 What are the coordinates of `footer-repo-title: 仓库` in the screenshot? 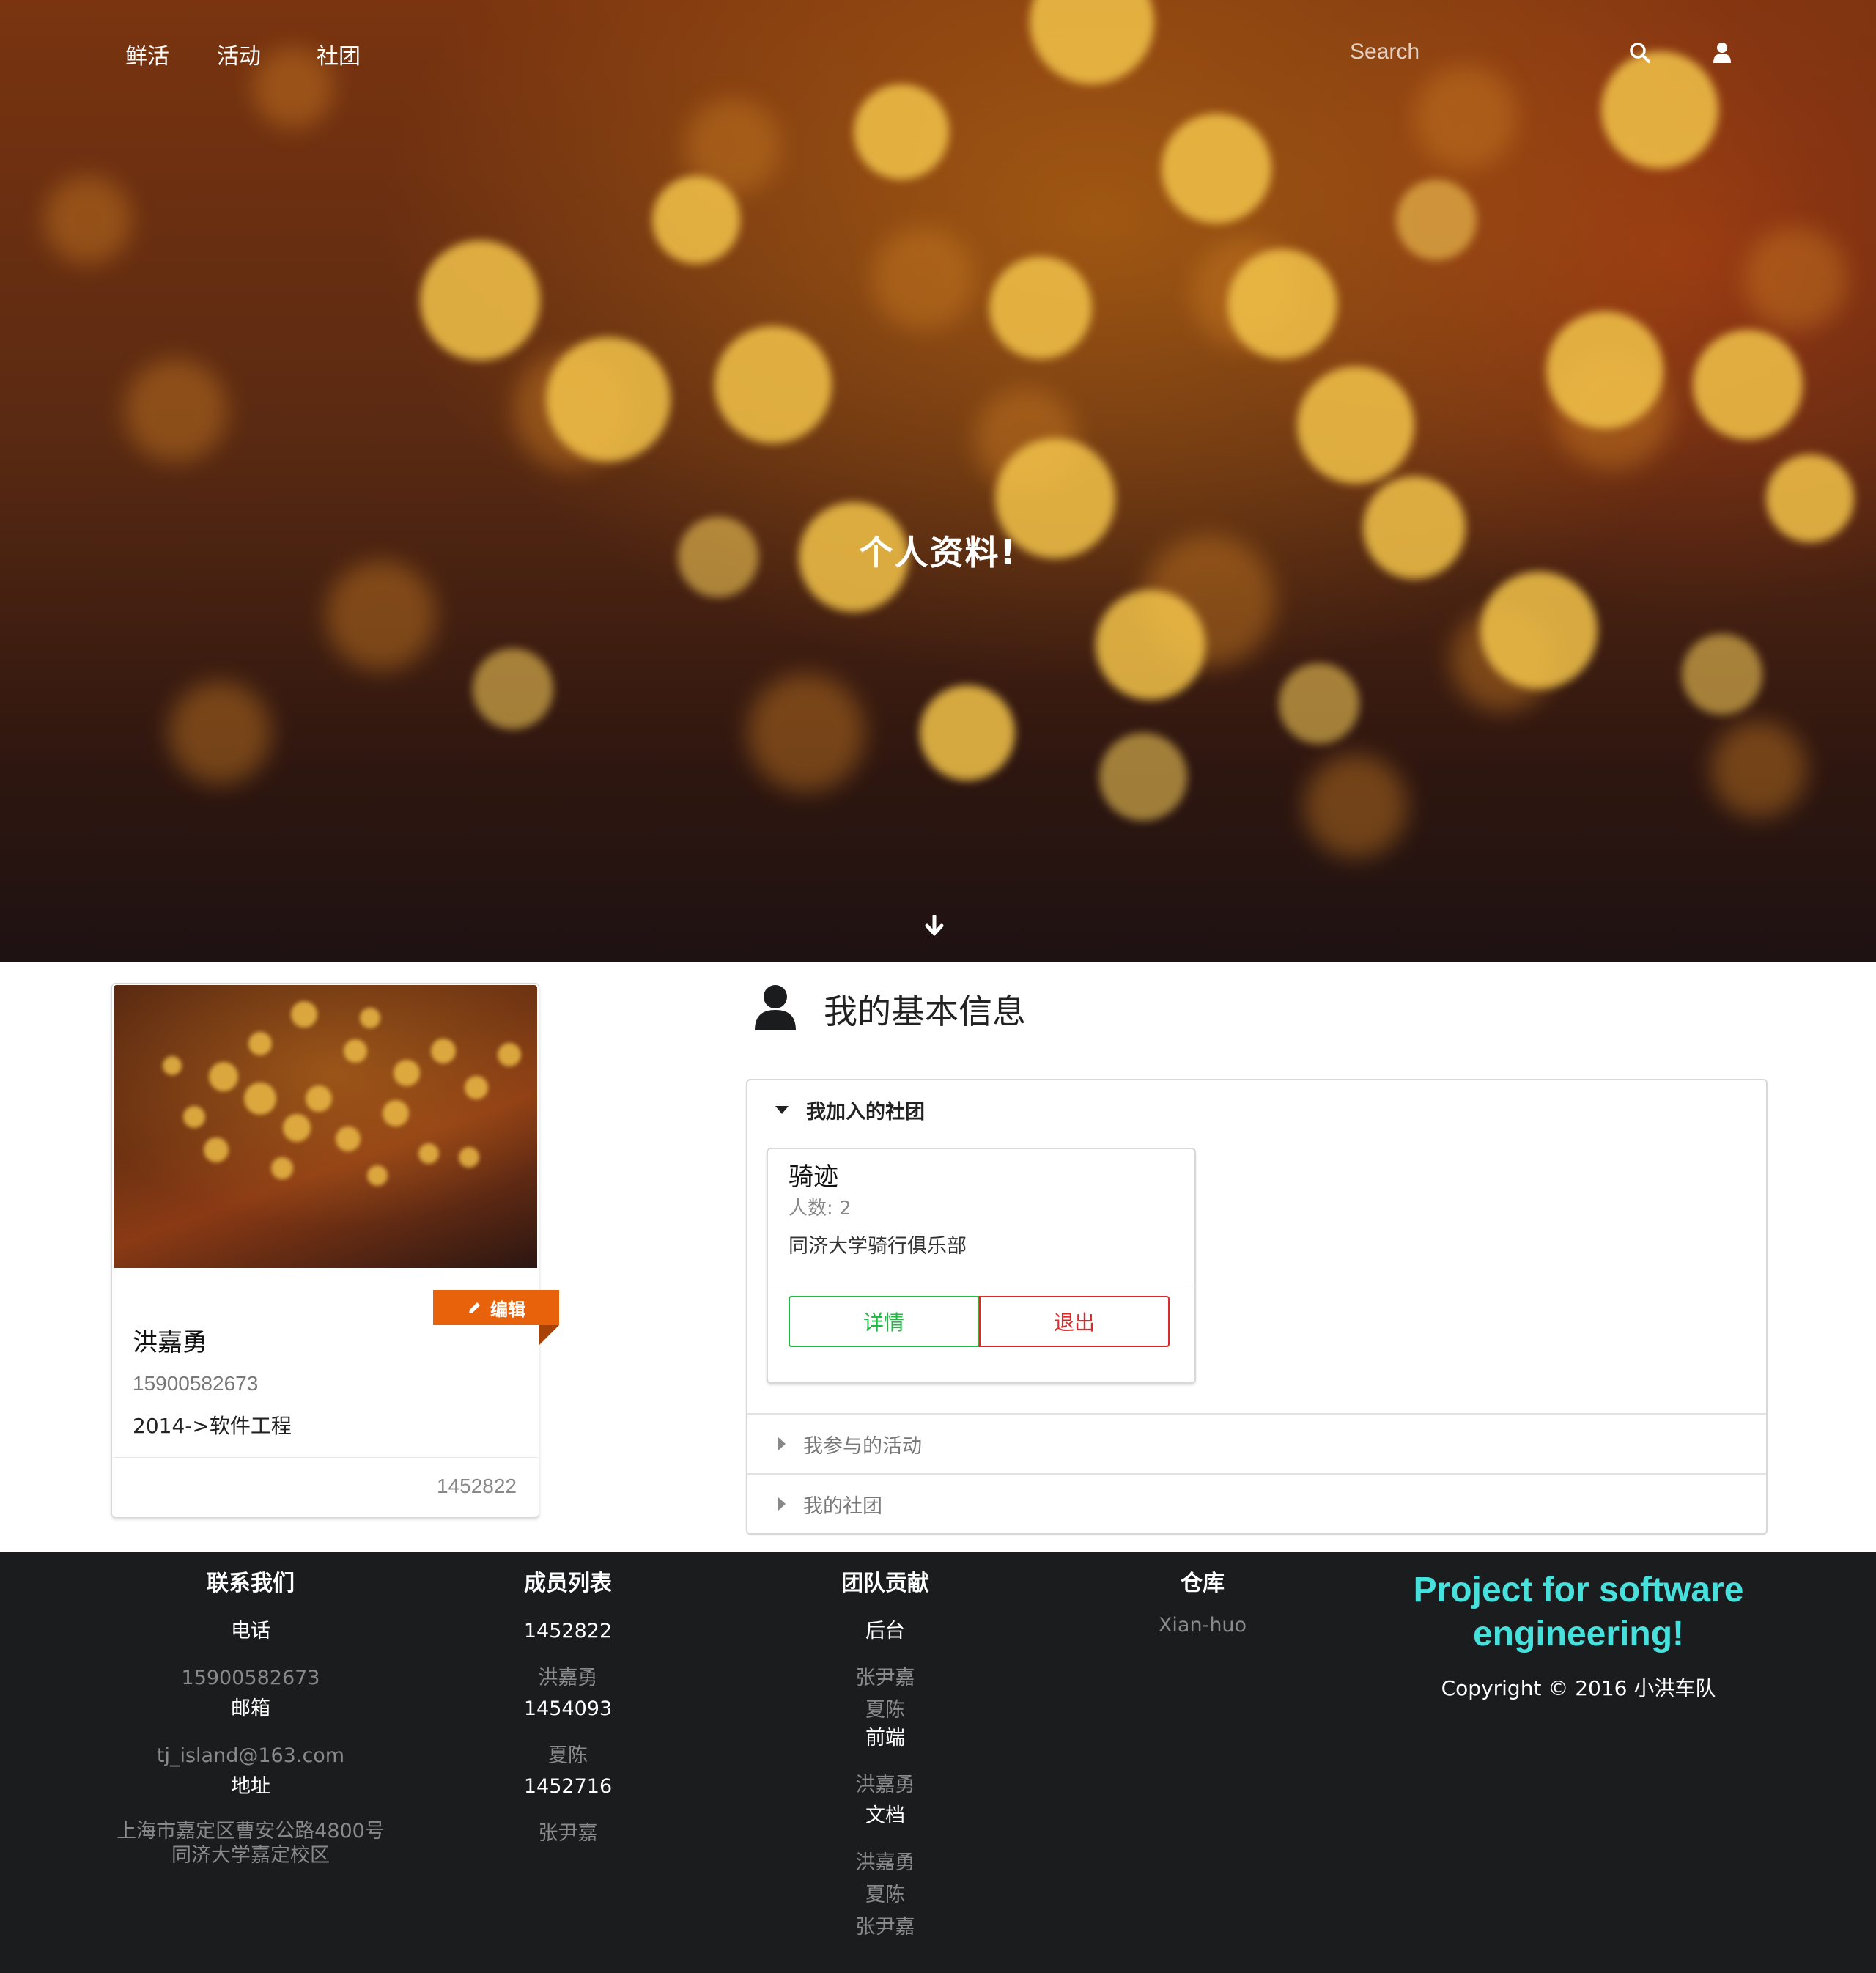 It's located at (1203, 1583).